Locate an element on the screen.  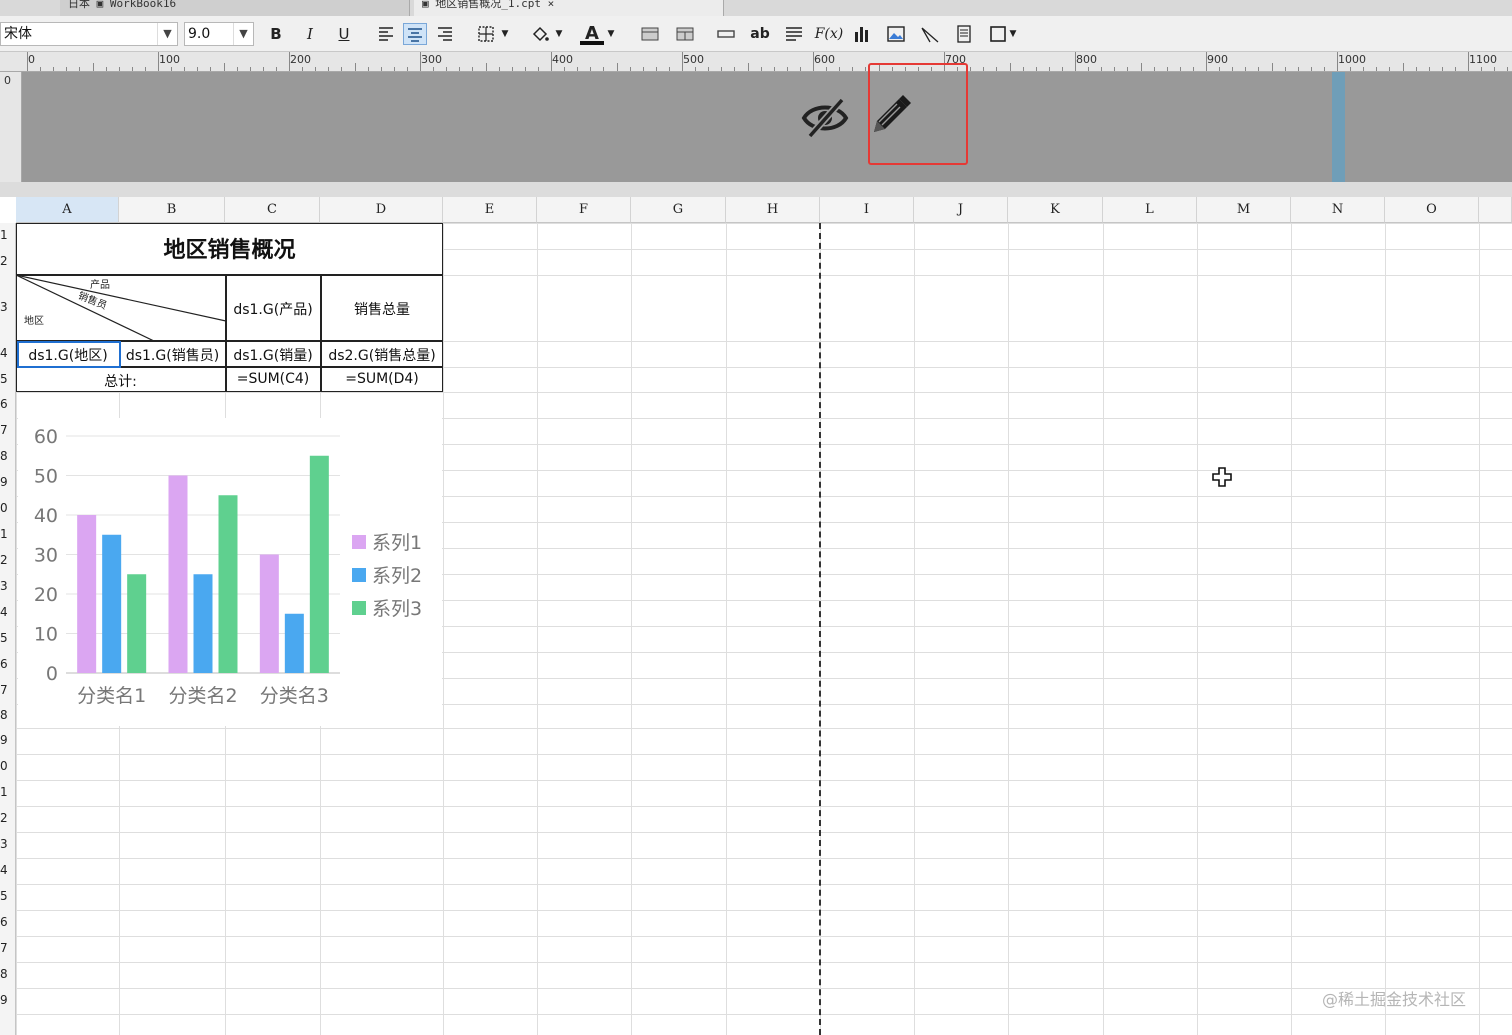
eye-slash-icon is located at coordinates (825, 117).